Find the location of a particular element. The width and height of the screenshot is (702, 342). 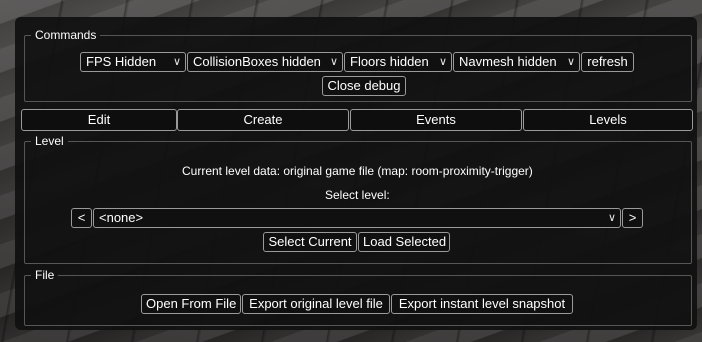

fps-select-value: FPS Hidden is located at coordinates (121, 61).